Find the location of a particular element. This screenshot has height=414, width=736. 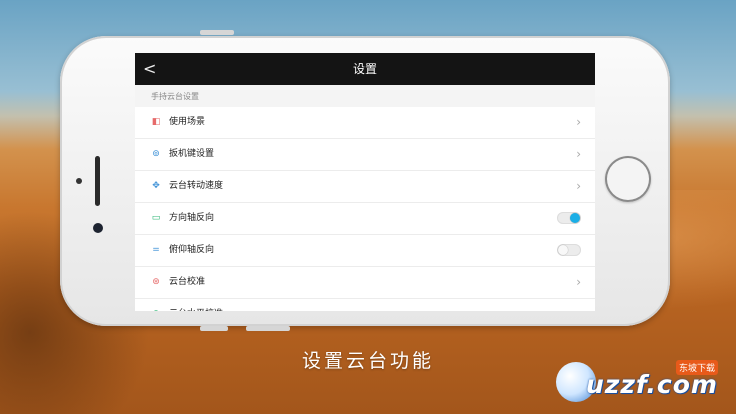

page-title: 设置 is located at coordinates (364, 69).